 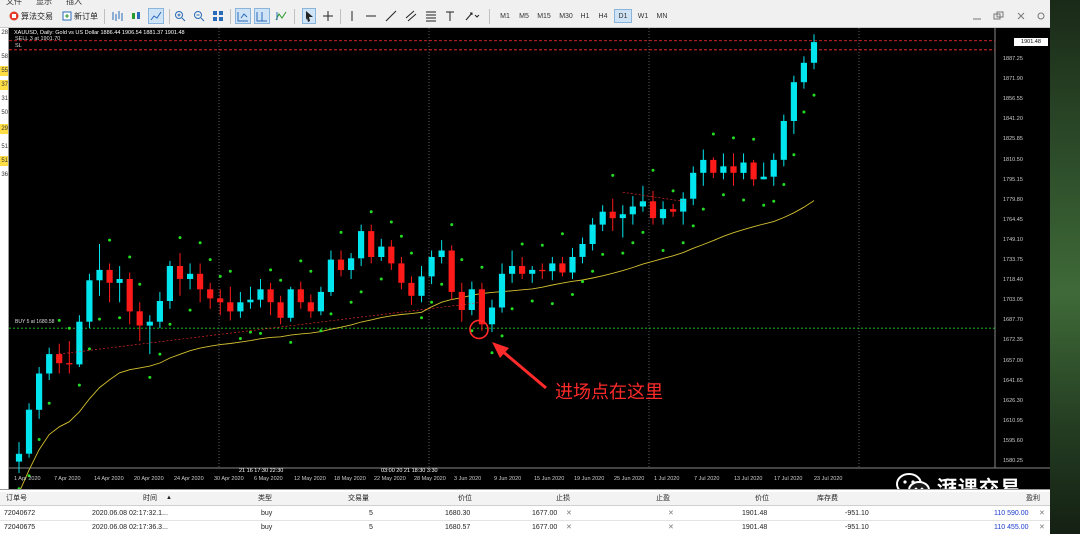 I want to click on col-swap: 库存费, so click(x=827, y=498).